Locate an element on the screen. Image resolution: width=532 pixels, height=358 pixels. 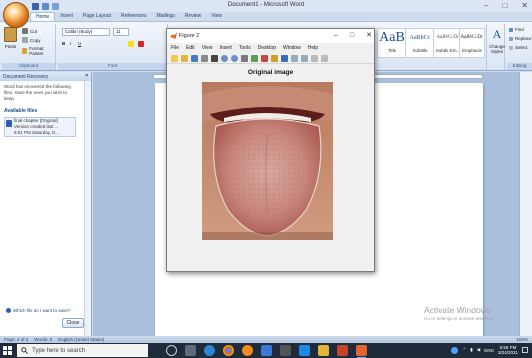
font-size-select: 11 is located at coordinates (121, 32).